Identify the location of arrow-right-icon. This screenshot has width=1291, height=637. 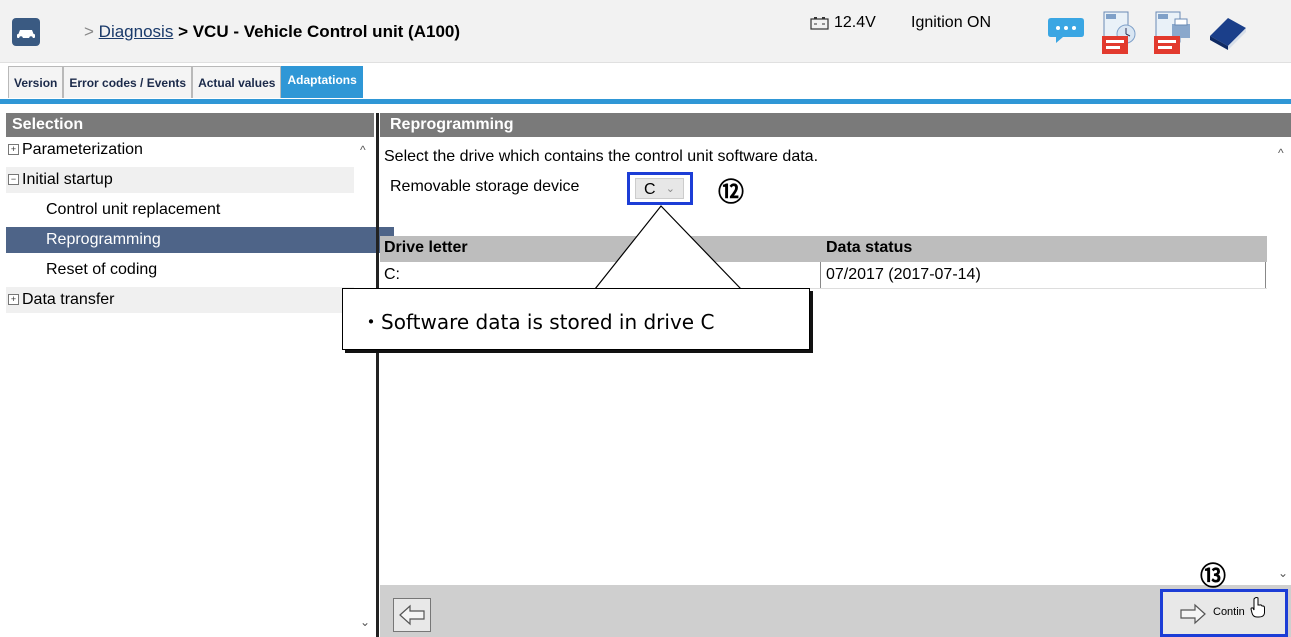
(1193, 614).